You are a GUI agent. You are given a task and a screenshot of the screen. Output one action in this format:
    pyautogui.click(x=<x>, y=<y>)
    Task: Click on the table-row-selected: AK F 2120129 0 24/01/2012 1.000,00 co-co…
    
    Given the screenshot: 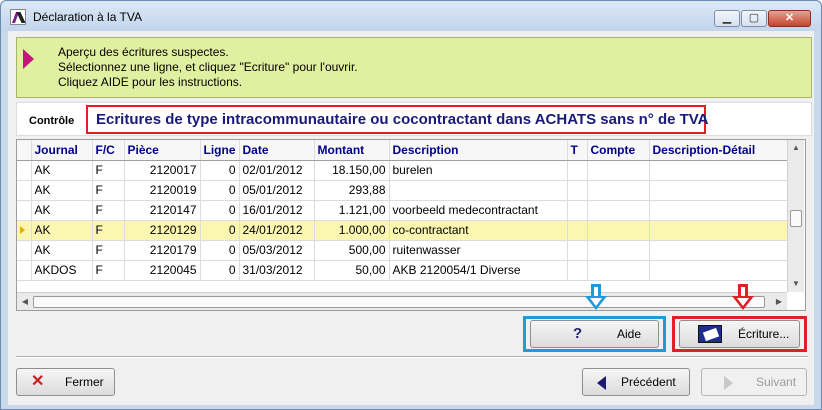 What is the action you would take?
    pyautogui.click(x=403, y=230)
    